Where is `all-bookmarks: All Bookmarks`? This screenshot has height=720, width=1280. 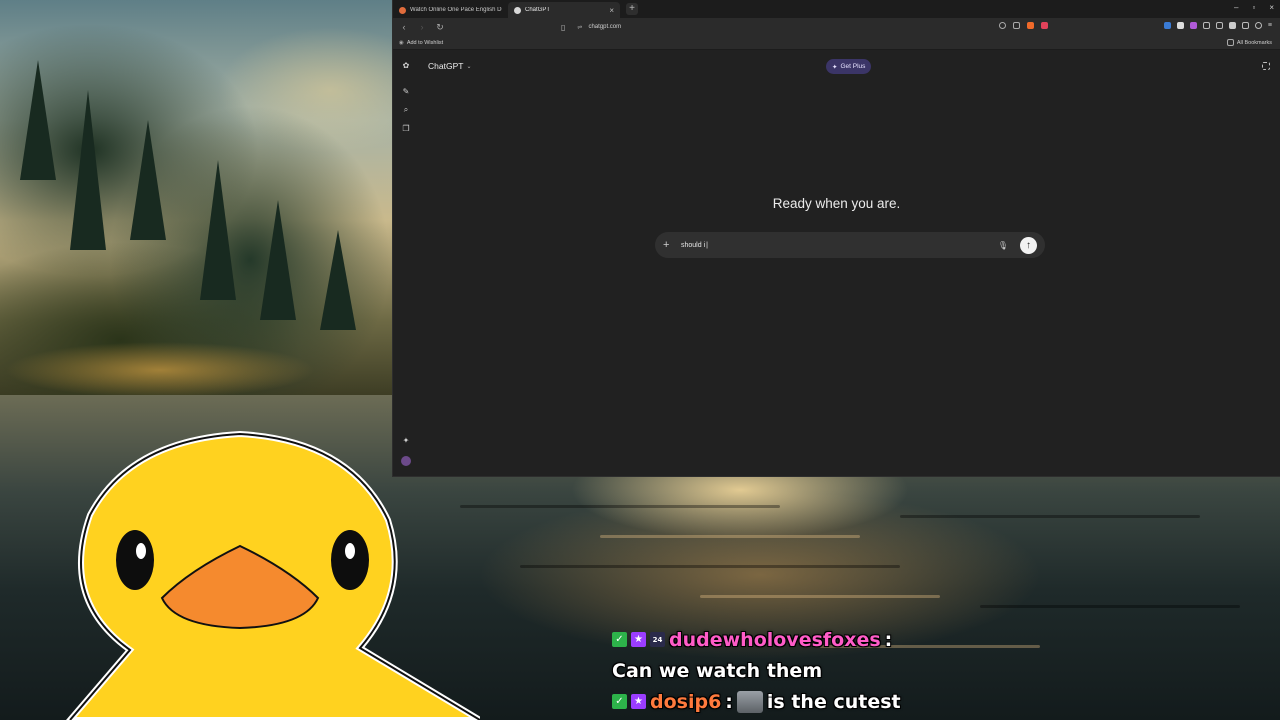
all-bookmarks: All Bookmarks is located at coordinates (1249, 42).